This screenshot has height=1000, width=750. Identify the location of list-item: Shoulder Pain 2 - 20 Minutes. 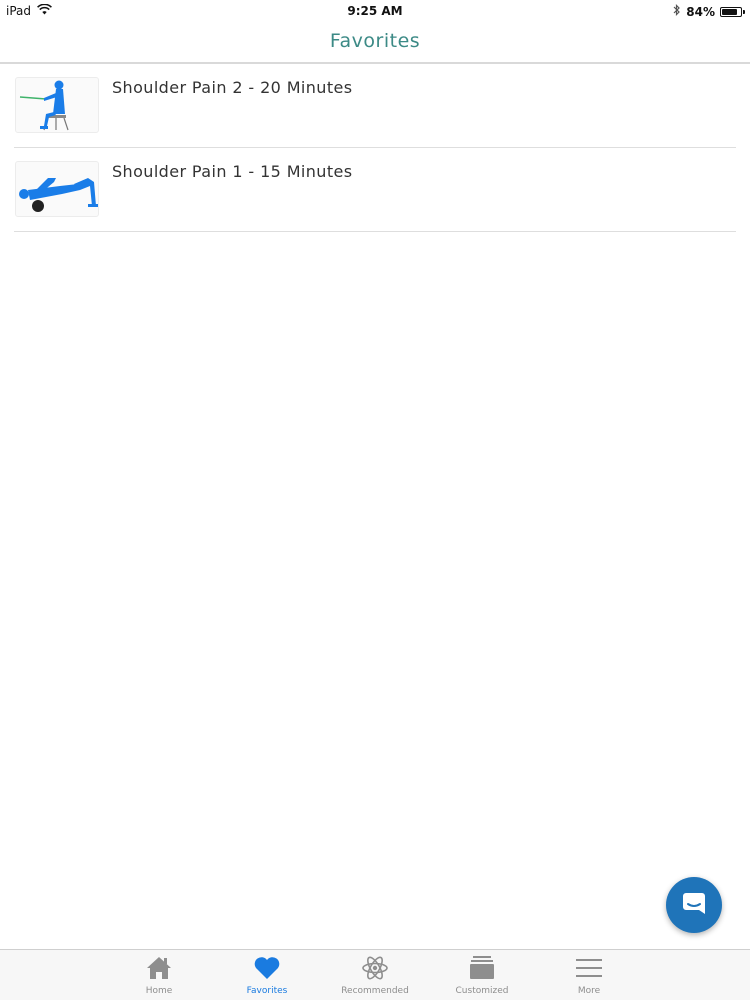
(375, 106).